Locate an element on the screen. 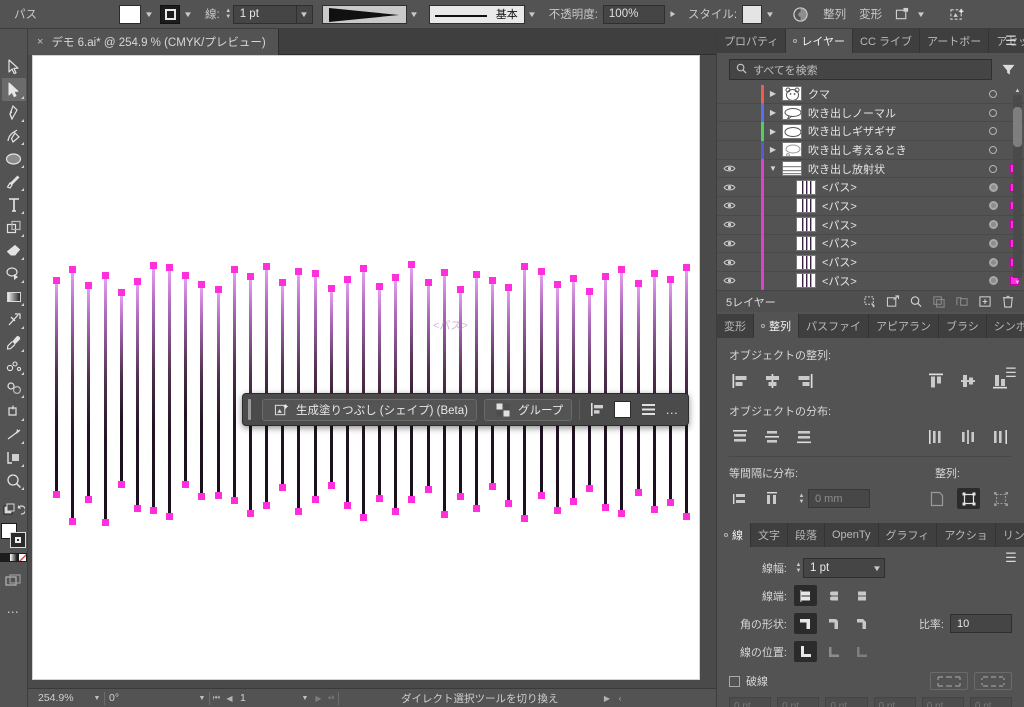 The width and height of the screenshot is (1024, 707). tab-pathfinder: パスファイ is located at coordinates (834, 326).